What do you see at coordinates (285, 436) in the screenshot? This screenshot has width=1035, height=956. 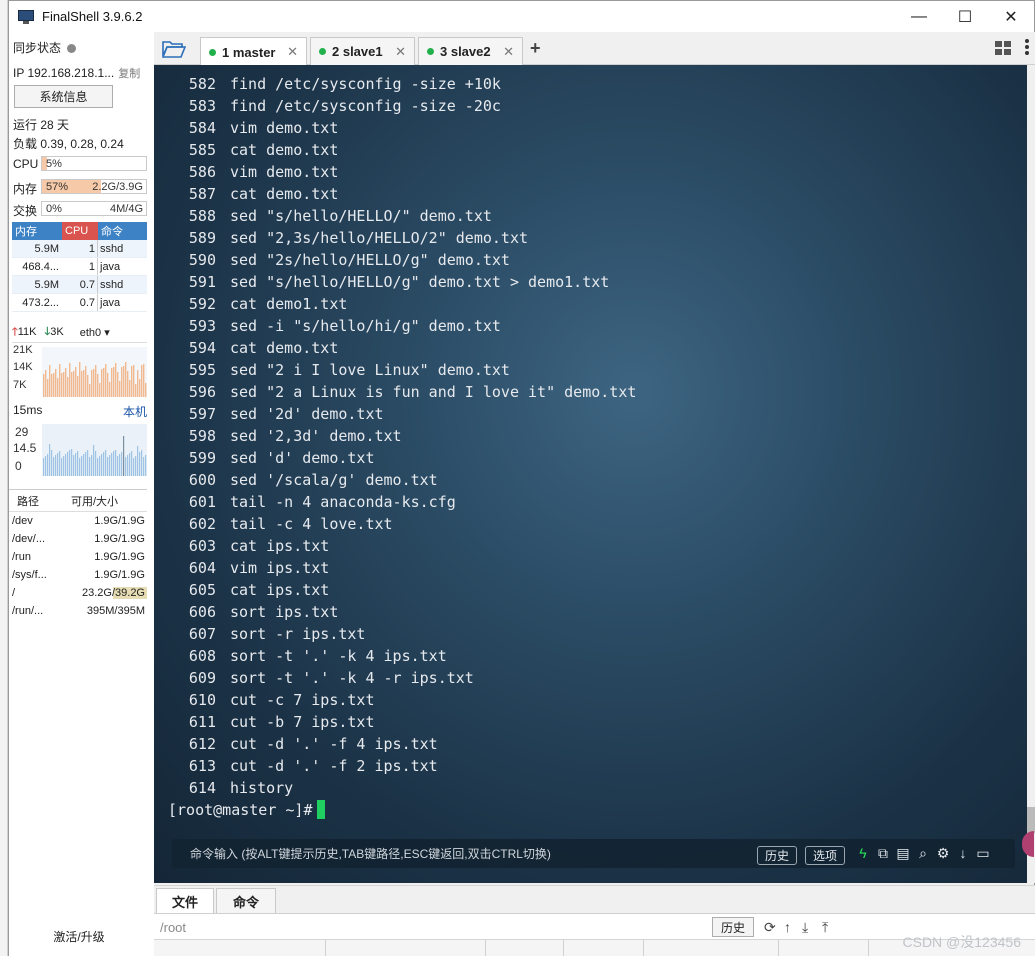 I see `history-line: 598 sed '2,3d' demo.txt` at bounding box center [285, 436].